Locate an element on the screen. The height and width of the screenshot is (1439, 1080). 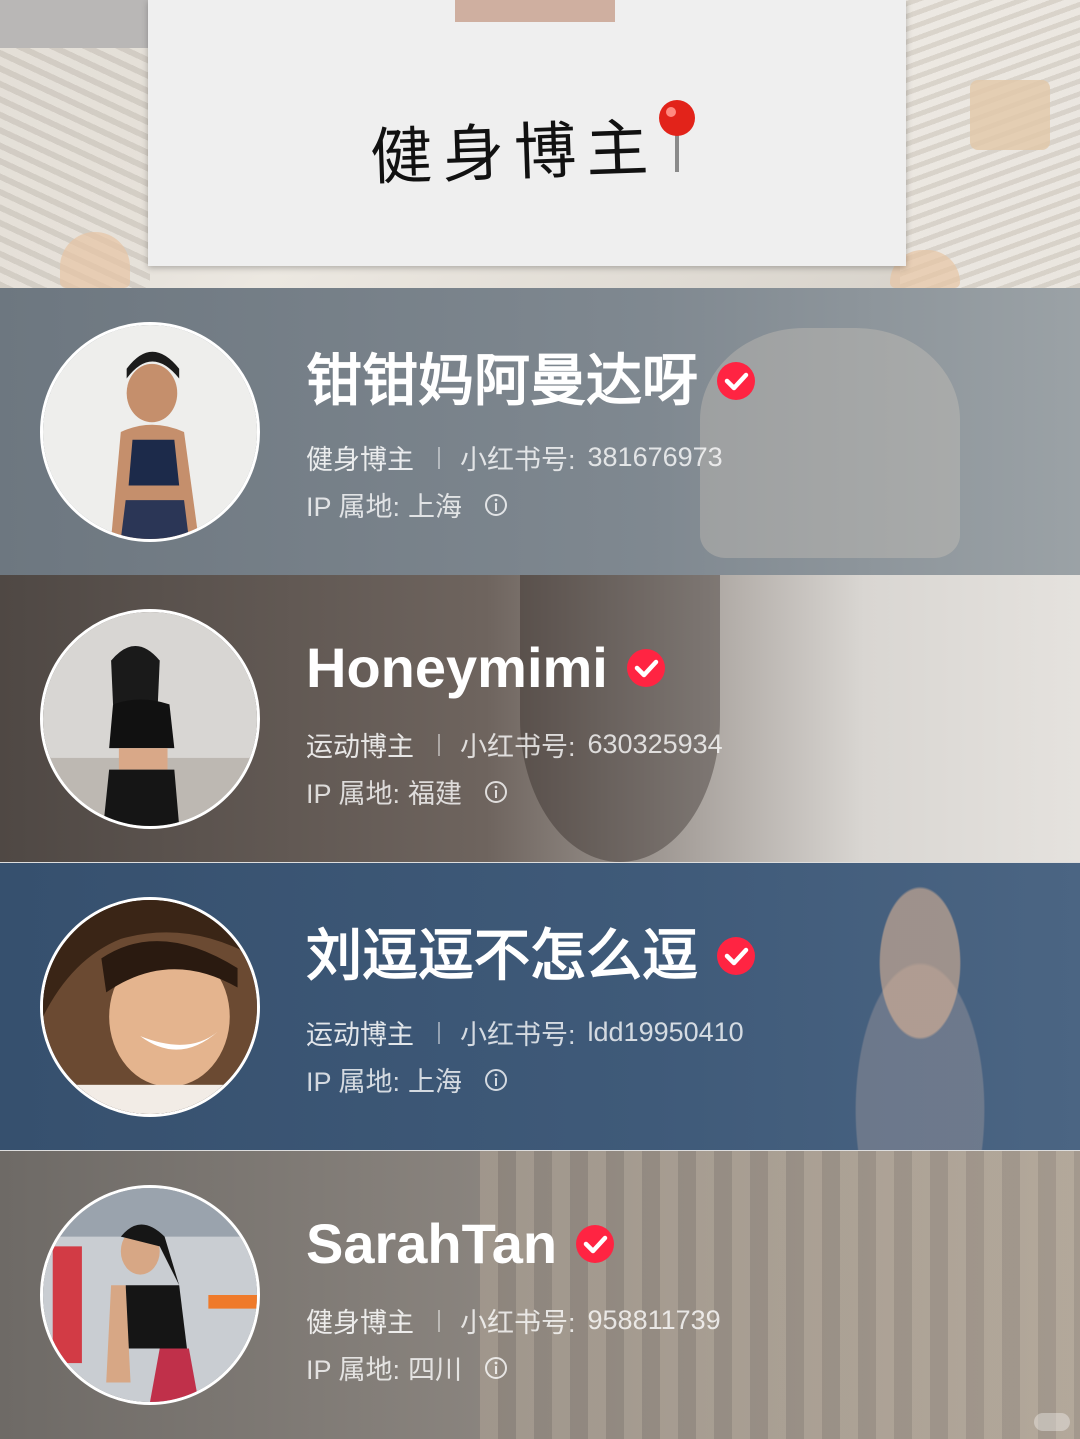
name-line: 钳钳妈阿曼达呀 is located at coordinates (531, 381).